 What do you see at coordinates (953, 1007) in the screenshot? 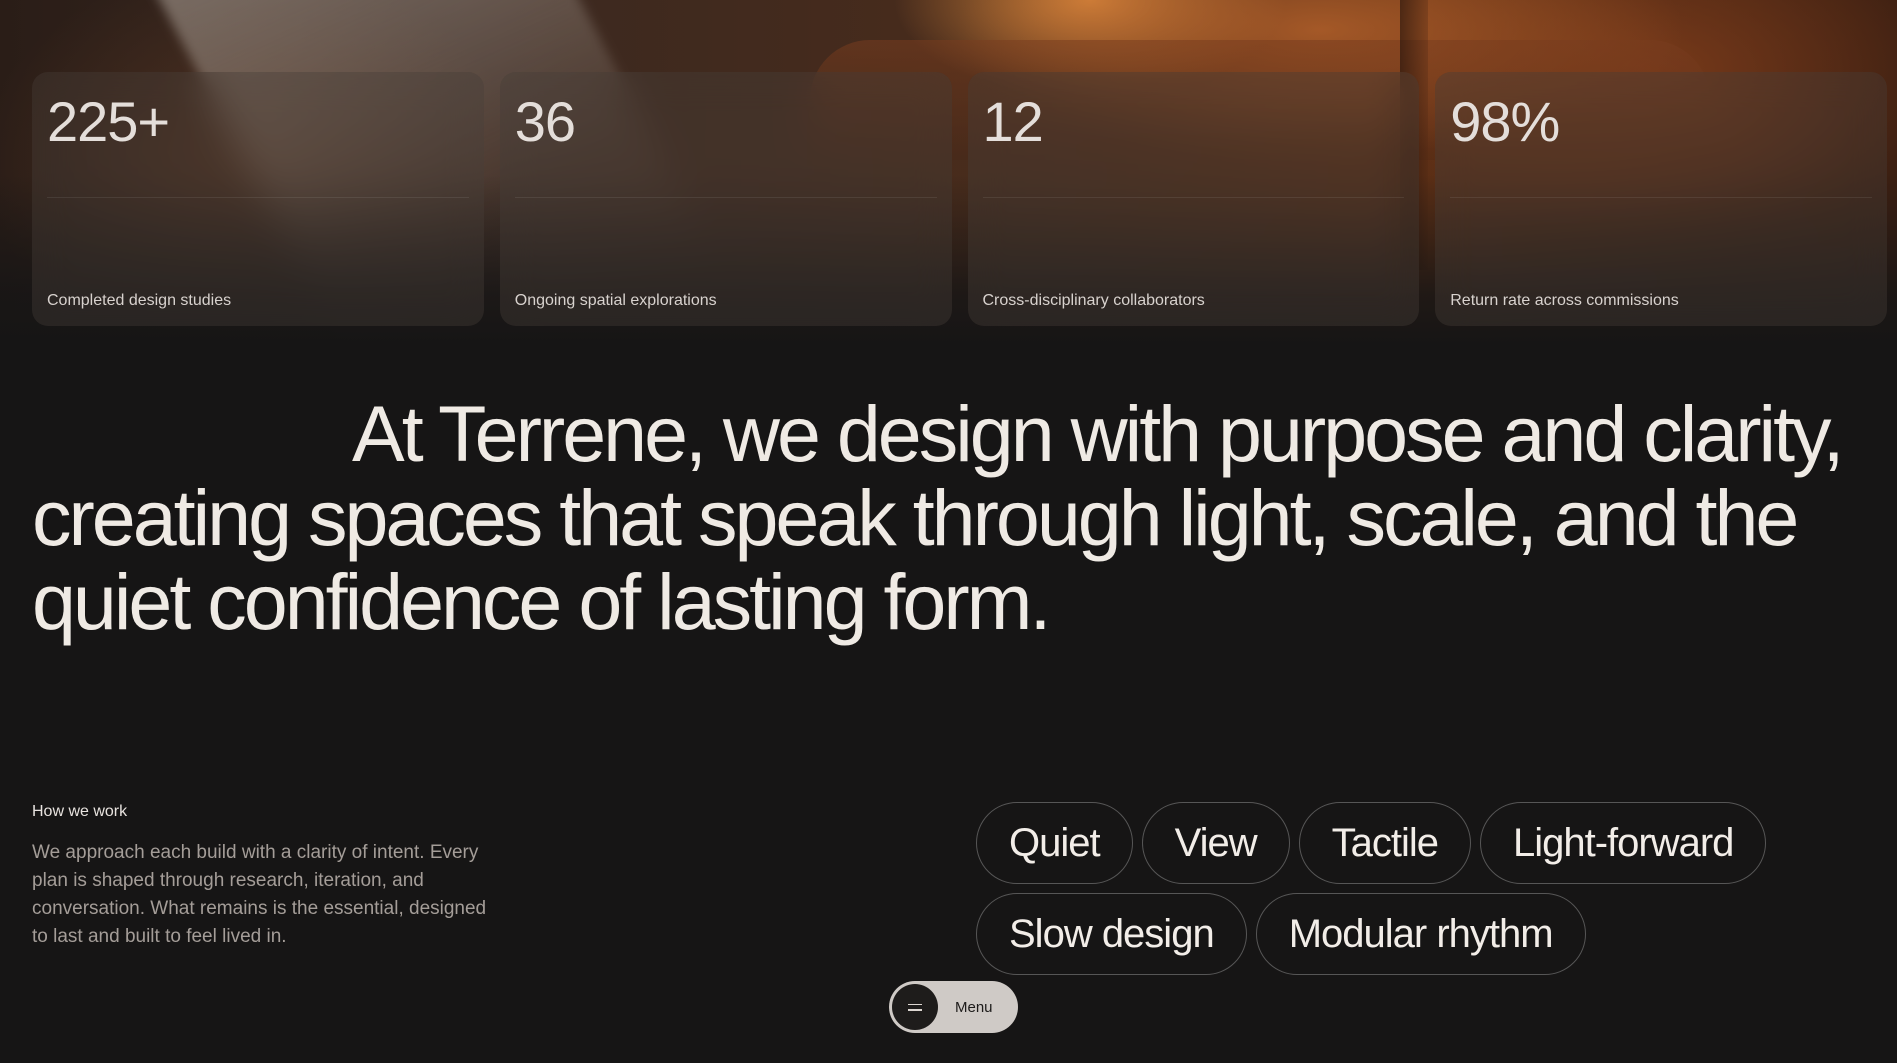
I see `menu-button: Menu` at bounding box center [953, 1007].